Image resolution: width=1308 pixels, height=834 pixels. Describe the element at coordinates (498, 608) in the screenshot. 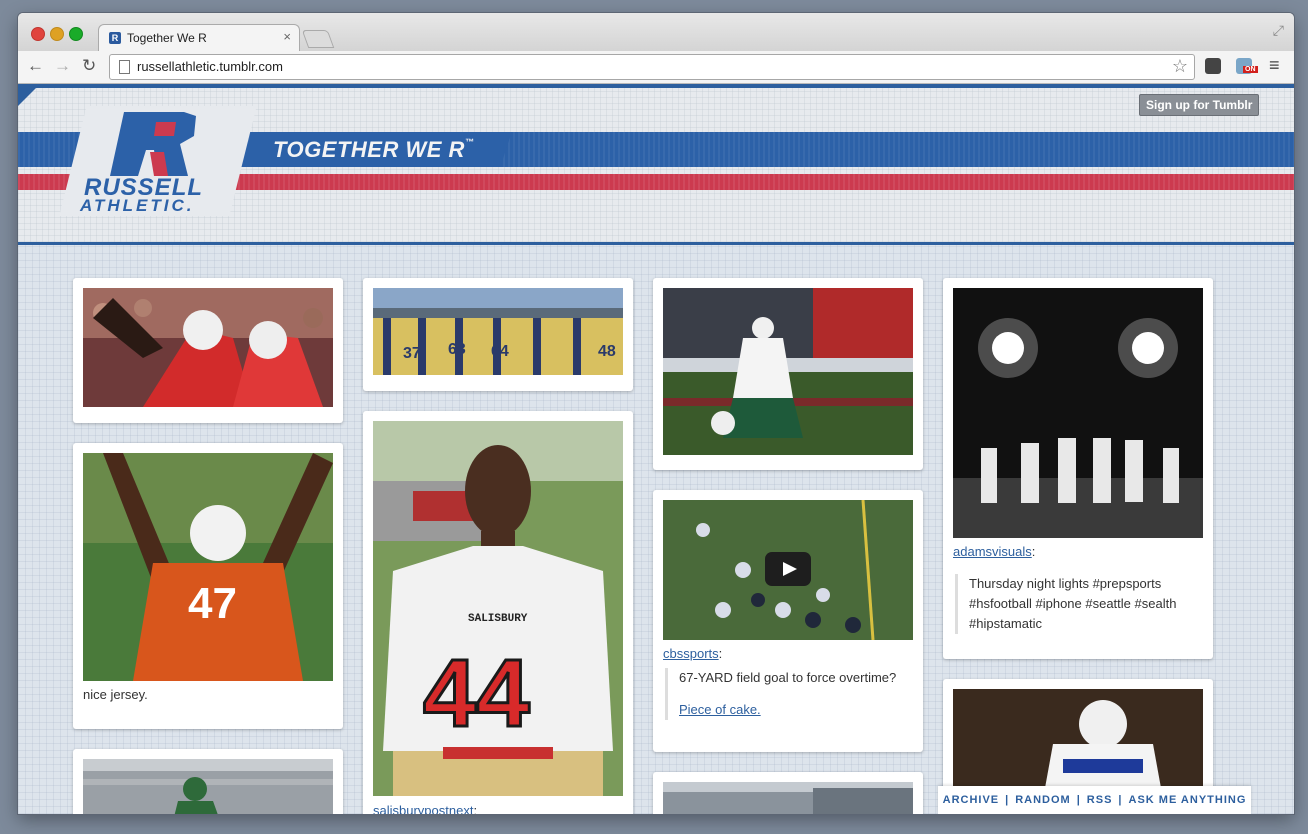

I see `salisbury-44-player-photo: SALISBURY 44` at that location.